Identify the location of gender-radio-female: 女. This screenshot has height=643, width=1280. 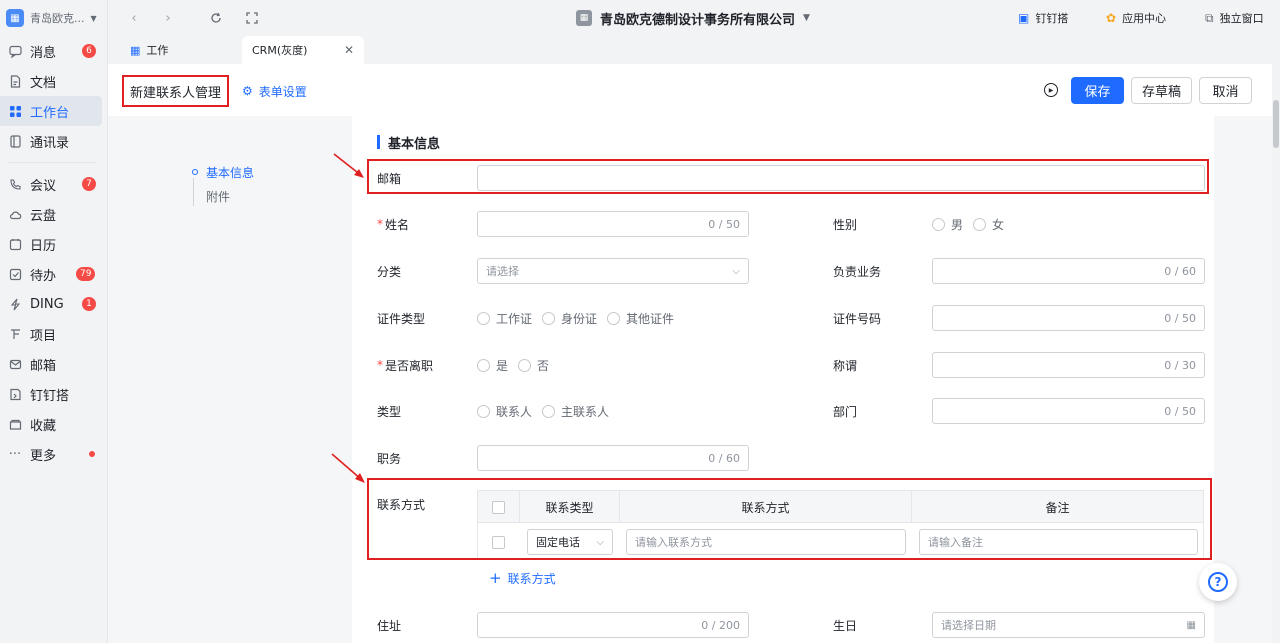
(988, 224).